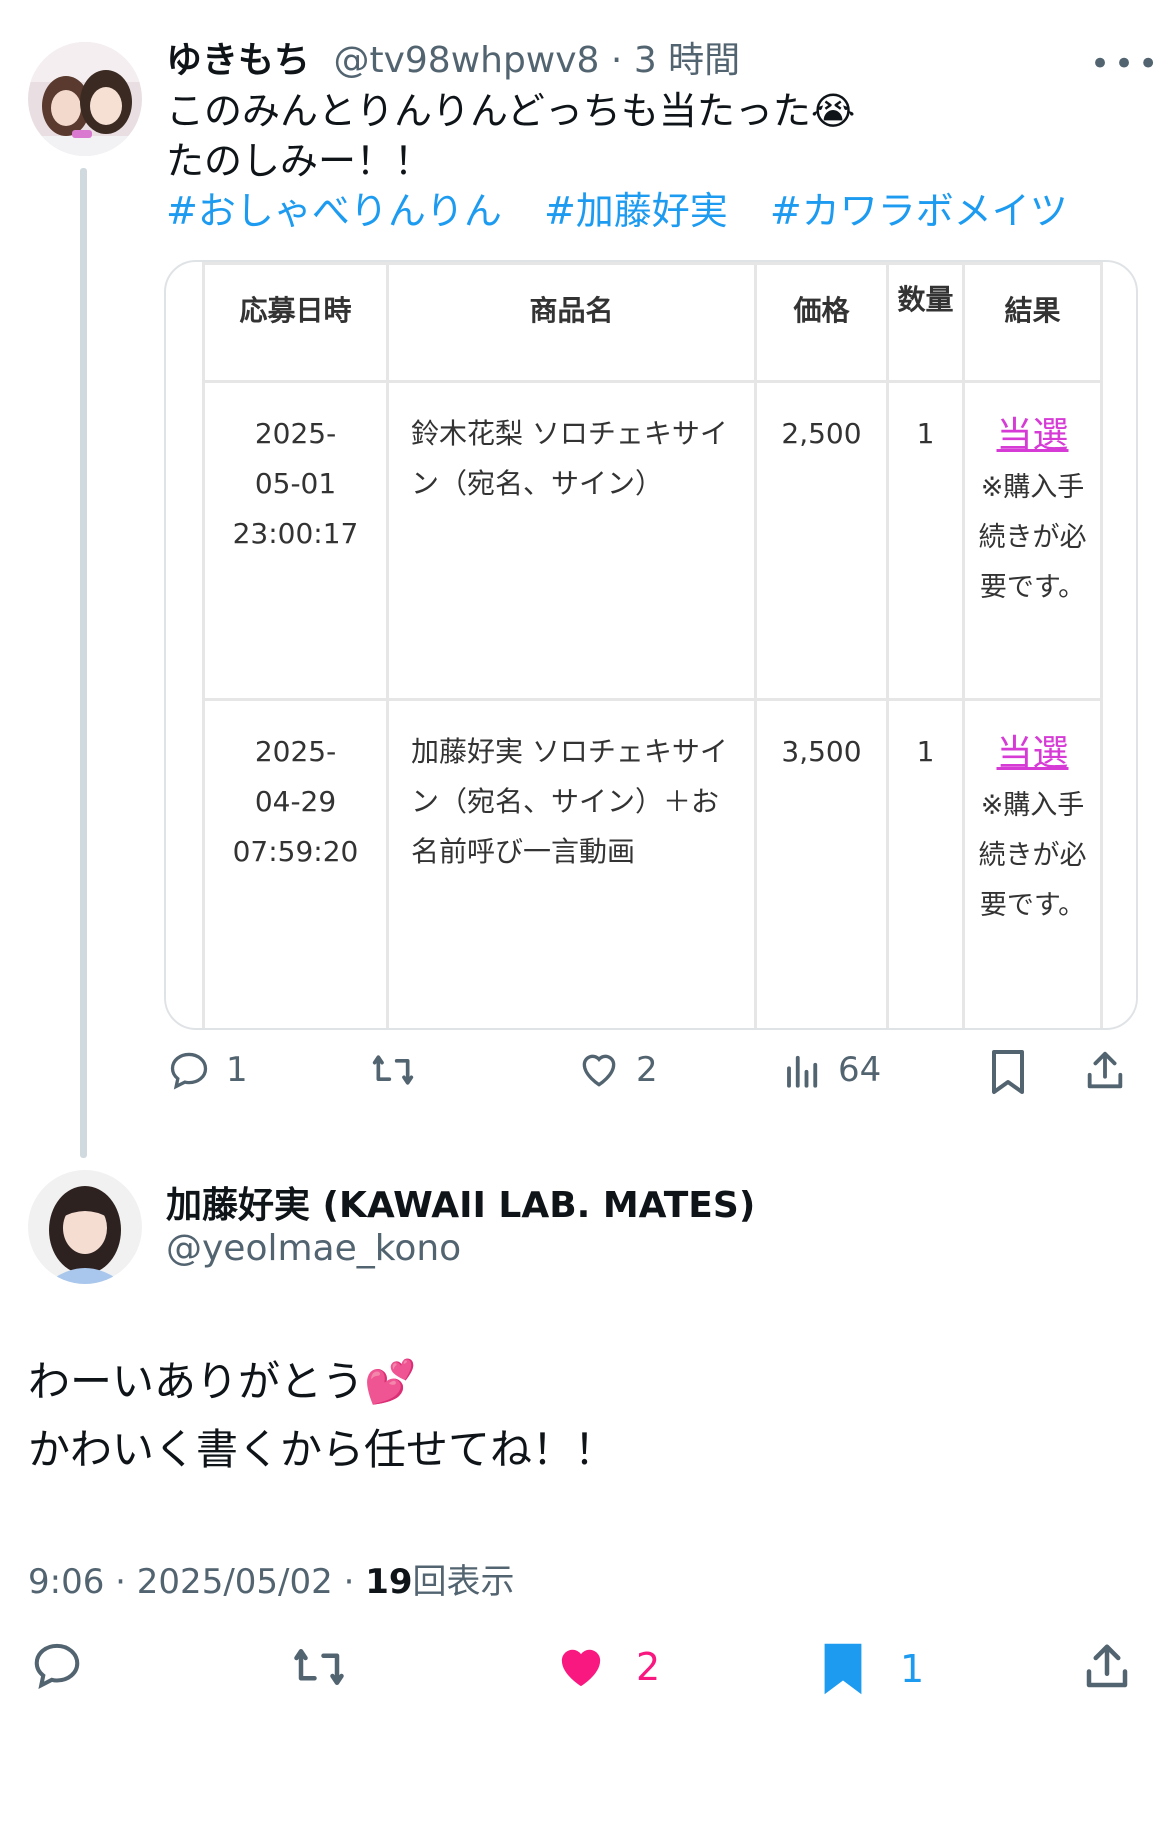  I want to click on reply-action: 1, so click(207, 1070).